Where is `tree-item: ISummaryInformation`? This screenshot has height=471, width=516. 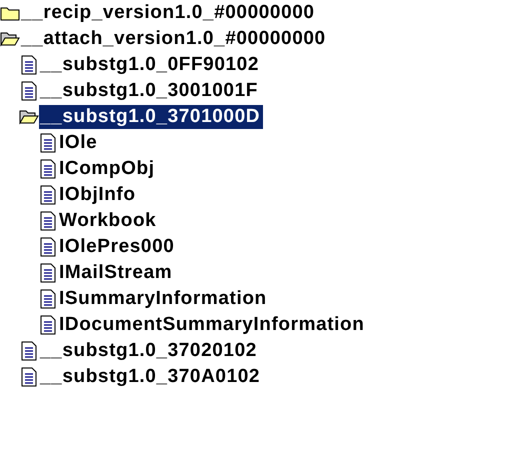 tree-item: ISummaryInformation is located at coordinates (164, 299).